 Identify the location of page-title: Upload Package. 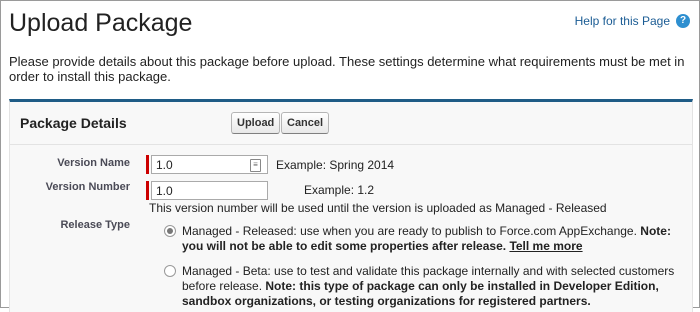
(101, 23).